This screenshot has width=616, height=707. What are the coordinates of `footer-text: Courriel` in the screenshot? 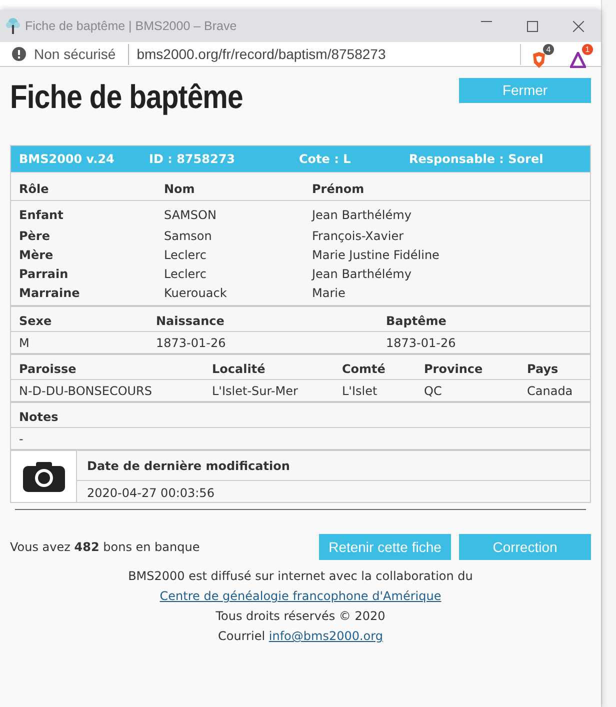 It's located at (242, 636).